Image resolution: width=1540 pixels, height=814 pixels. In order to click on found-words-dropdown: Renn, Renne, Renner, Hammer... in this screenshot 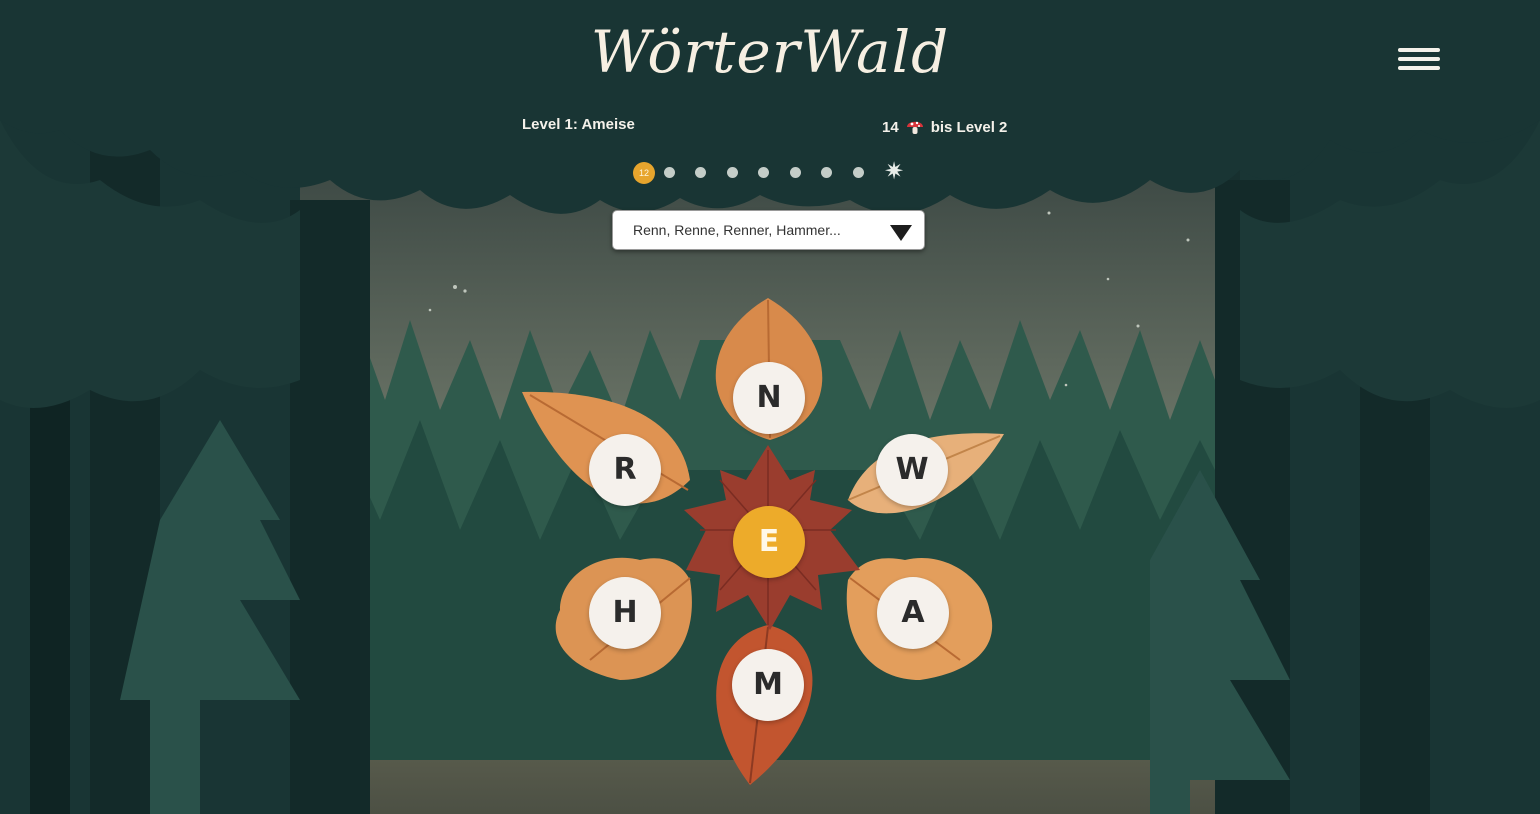, I will do `click(768, 230)`.